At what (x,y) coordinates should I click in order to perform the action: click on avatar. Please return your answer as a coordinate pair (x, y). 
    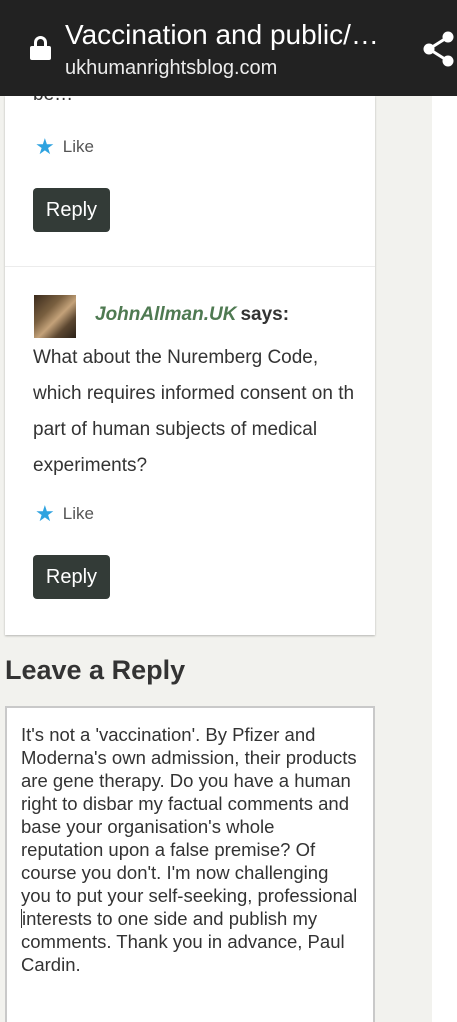
    Looking at the image, I should click on (55, 316).